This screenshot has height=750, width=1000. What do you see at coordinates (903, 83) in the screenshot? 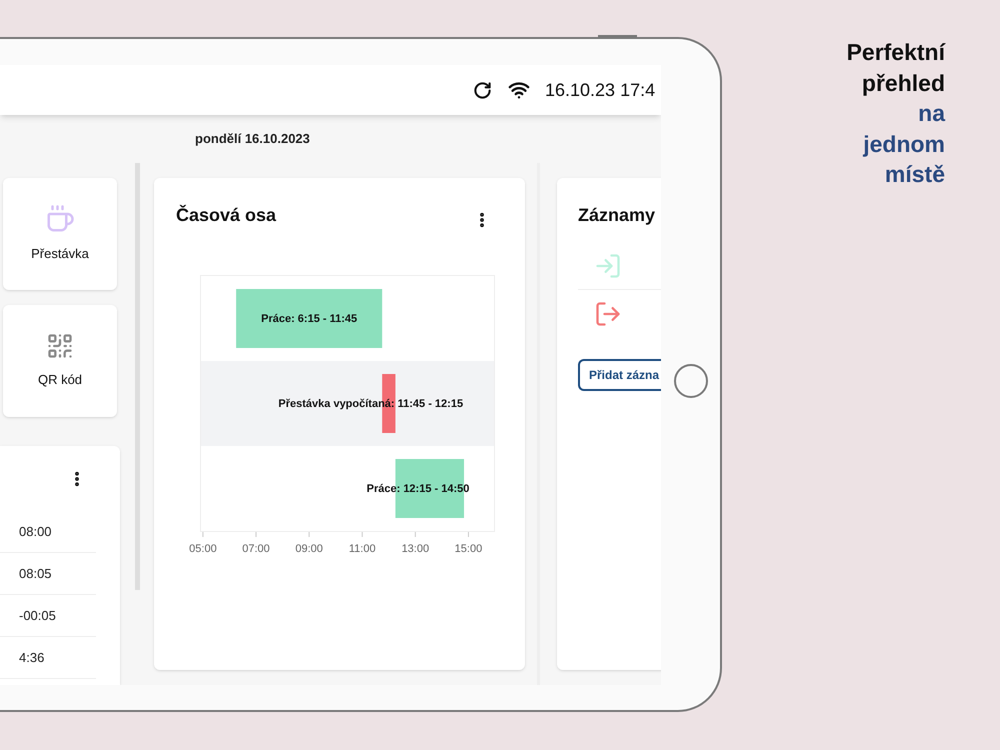
I see `headline-line: přehled` at bounding box center [903, 83].